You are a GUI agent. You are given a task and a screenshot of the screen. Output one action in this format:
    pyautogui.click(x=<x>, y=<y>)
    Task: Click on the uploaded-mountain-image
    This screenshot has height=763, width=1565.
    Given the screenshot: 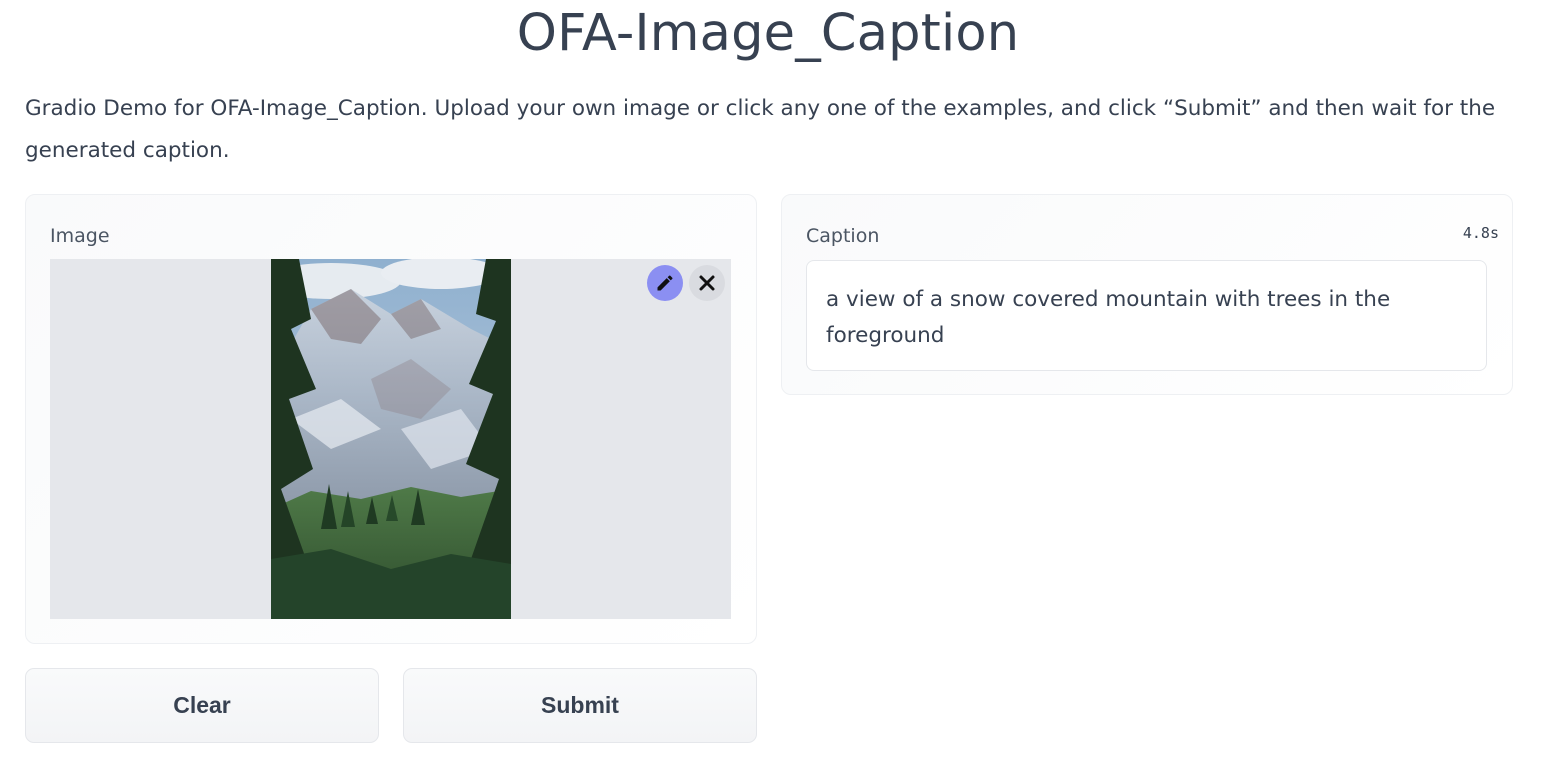 What is the action you would take?
    pyautogui.click(x=391, y=439)
    